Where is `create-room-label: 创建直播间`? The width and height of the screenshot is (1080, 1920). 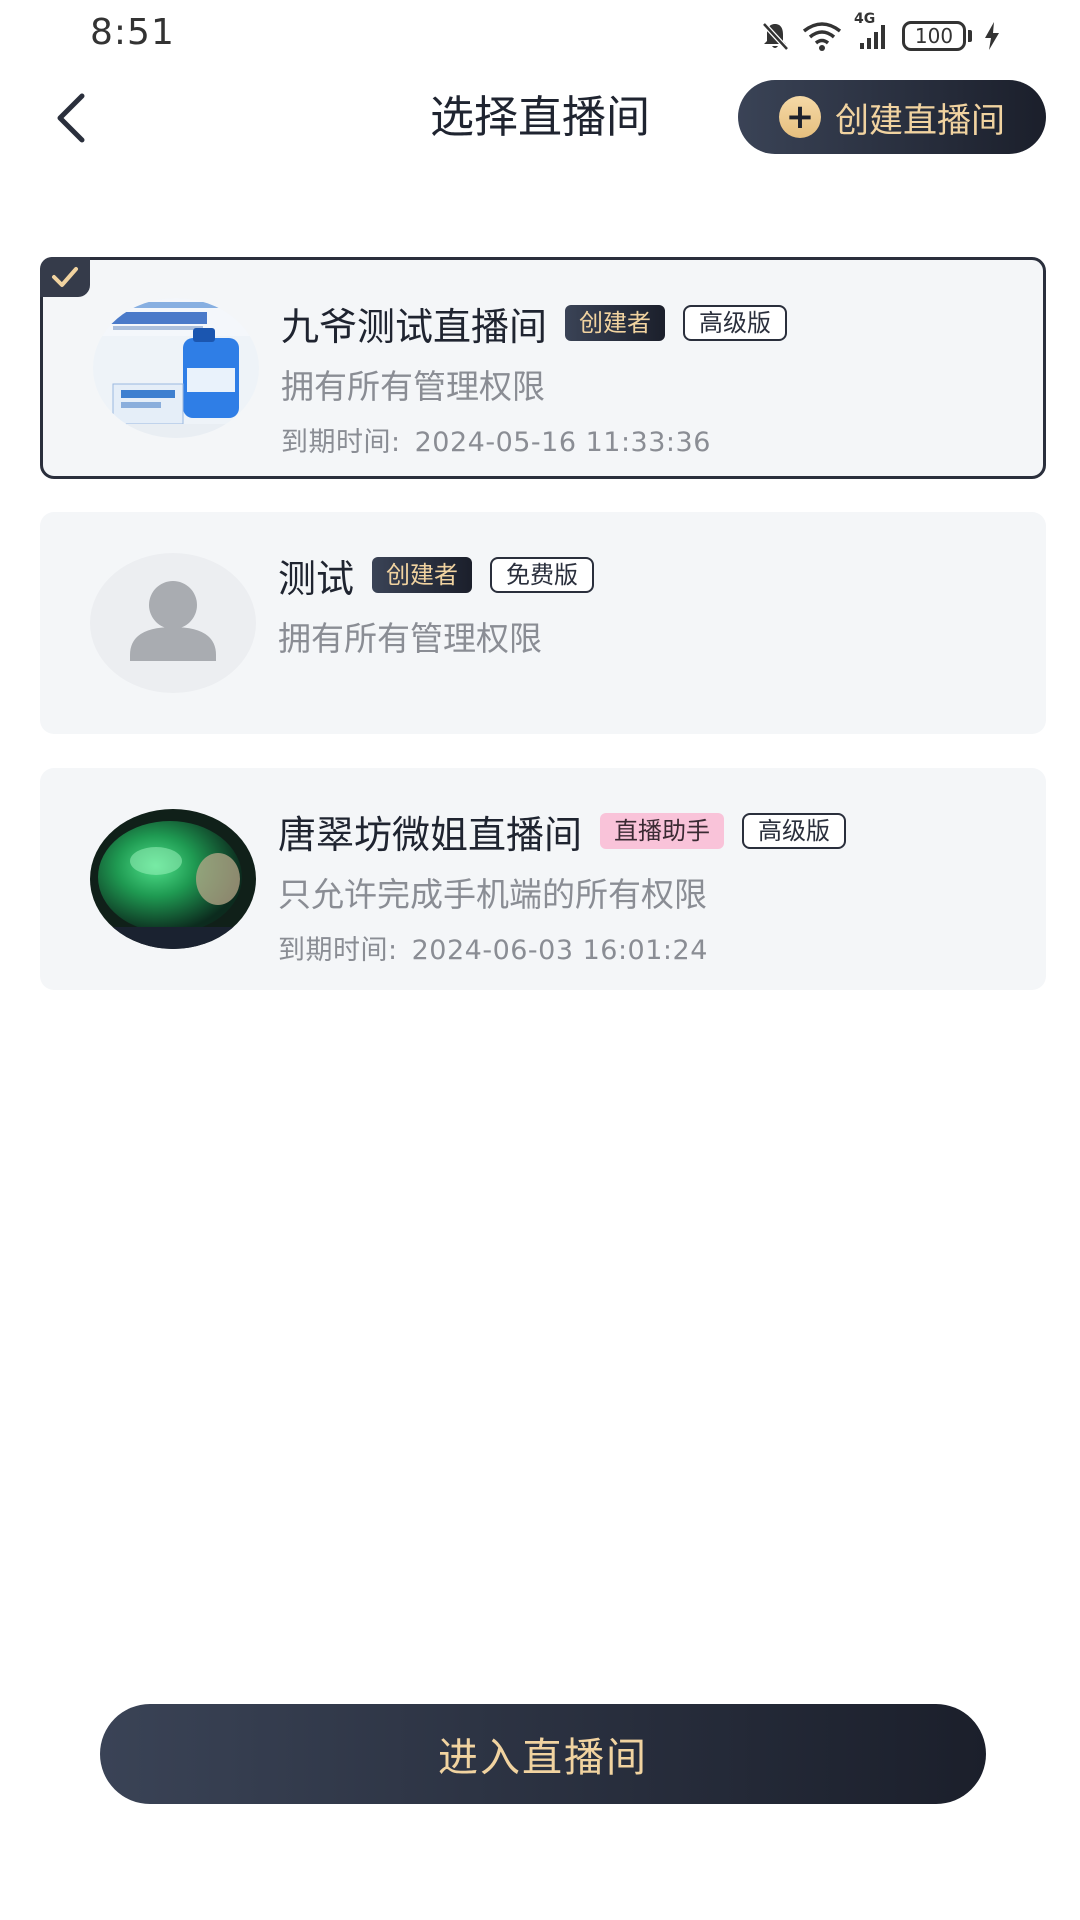
create-room-label: 创建直播间 is located at coordinates (920, 120).